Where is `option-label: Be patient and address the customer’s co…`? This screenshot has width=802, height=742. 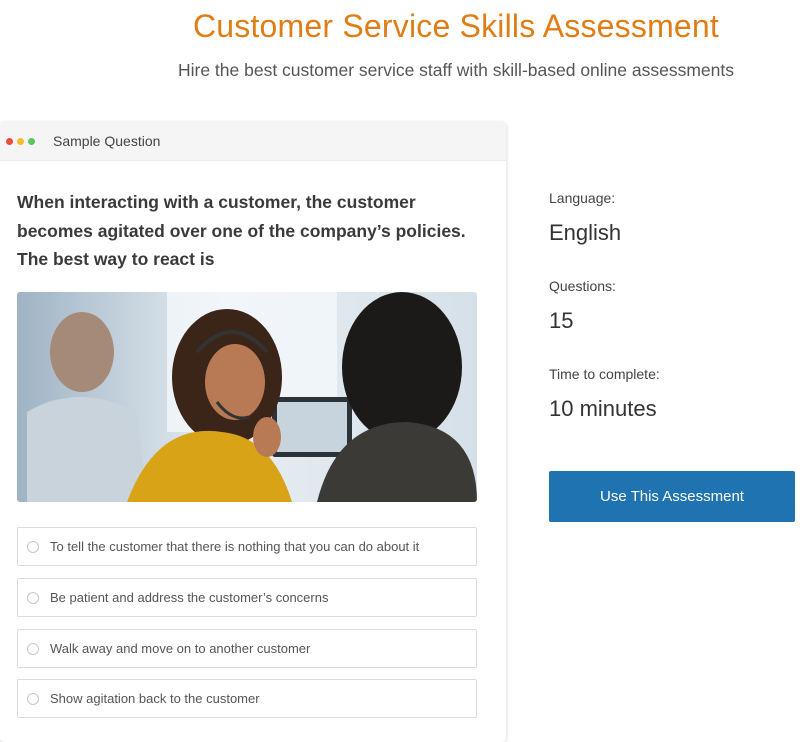 option-label: Be patient and address the customer’s co… is located at coordinates (189, 597).